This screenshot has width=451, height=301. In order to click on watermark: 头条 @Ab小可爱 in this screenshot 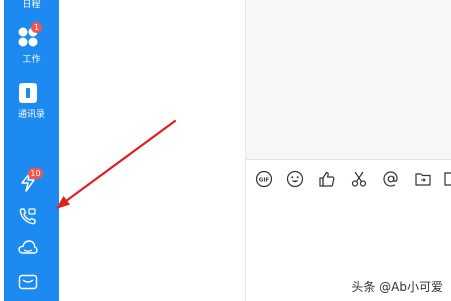, I will do `click(397, 287)`.